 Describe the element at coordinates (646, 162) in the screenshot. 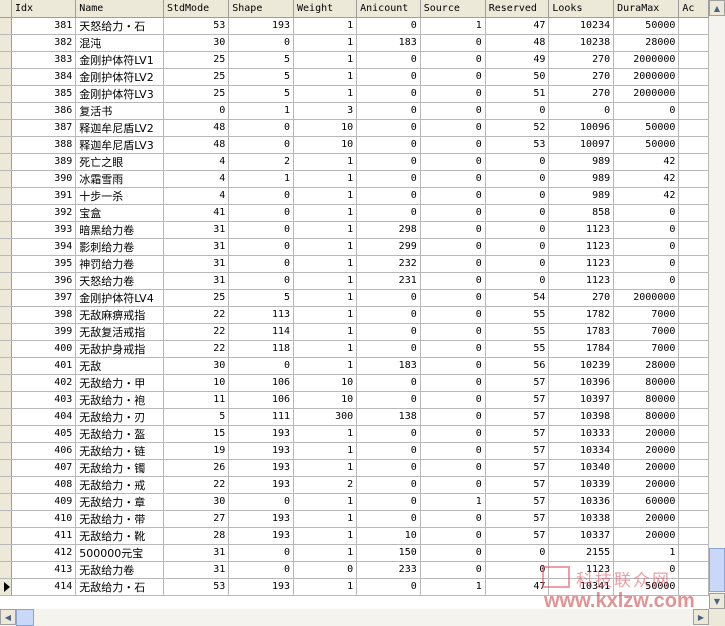

I see `cell-duramax: 42` at that location.